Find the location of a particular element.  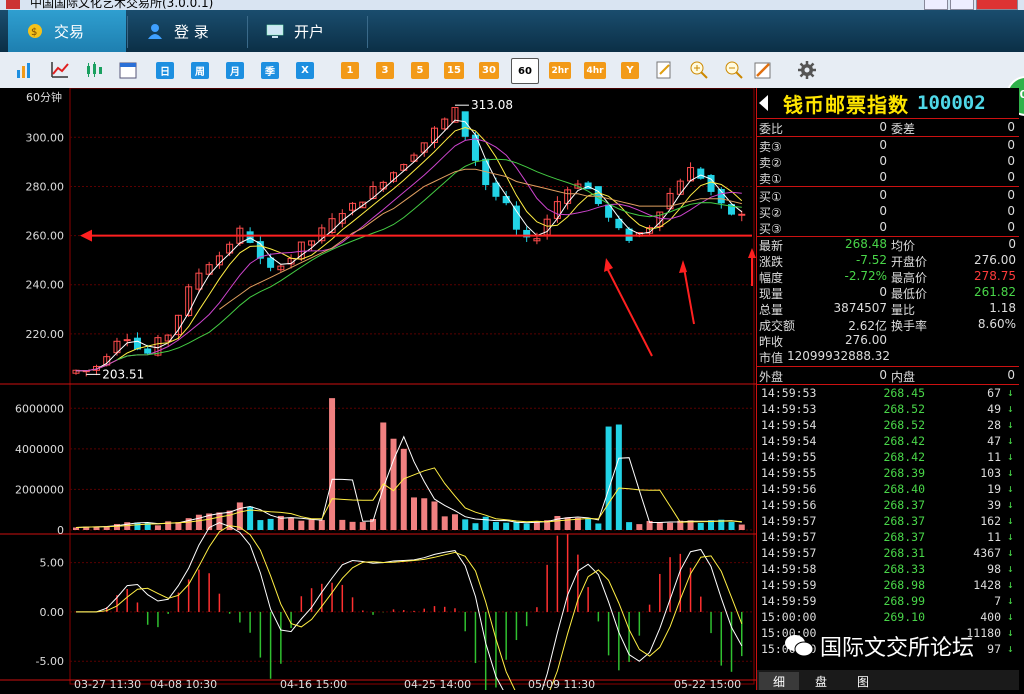

low-price-label: 203.51 is located at coordinates (123, 374).